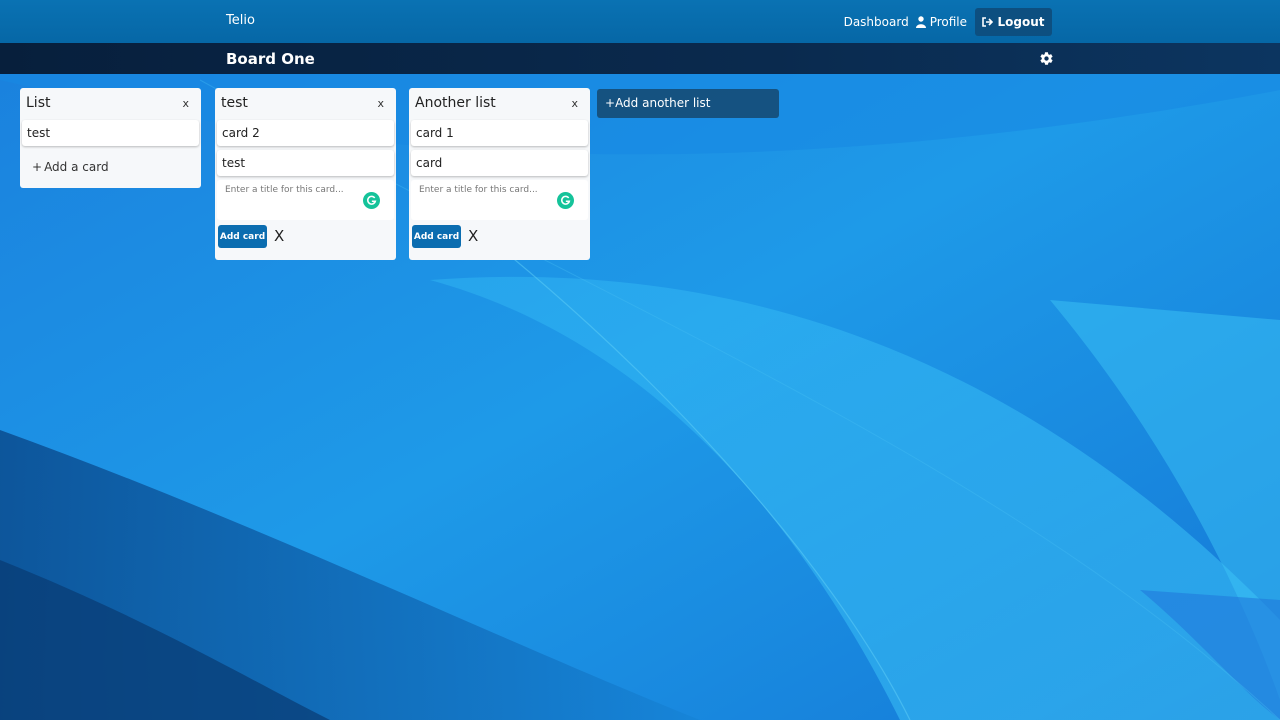 This screenshot has height=720, width=1280. What do you see at coordinates (455, 103) in the screenshot?
I see `list-title: Another list` at bounding box center [455, 103].